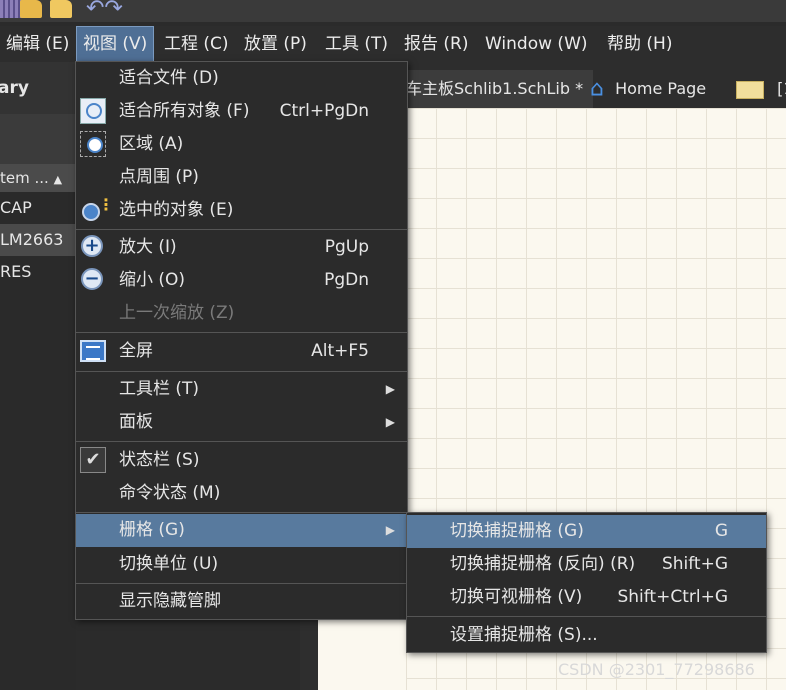 The height and width of the screenshot is (690, 786). I want to click on menu-window: Window (W), so click(536, 44).